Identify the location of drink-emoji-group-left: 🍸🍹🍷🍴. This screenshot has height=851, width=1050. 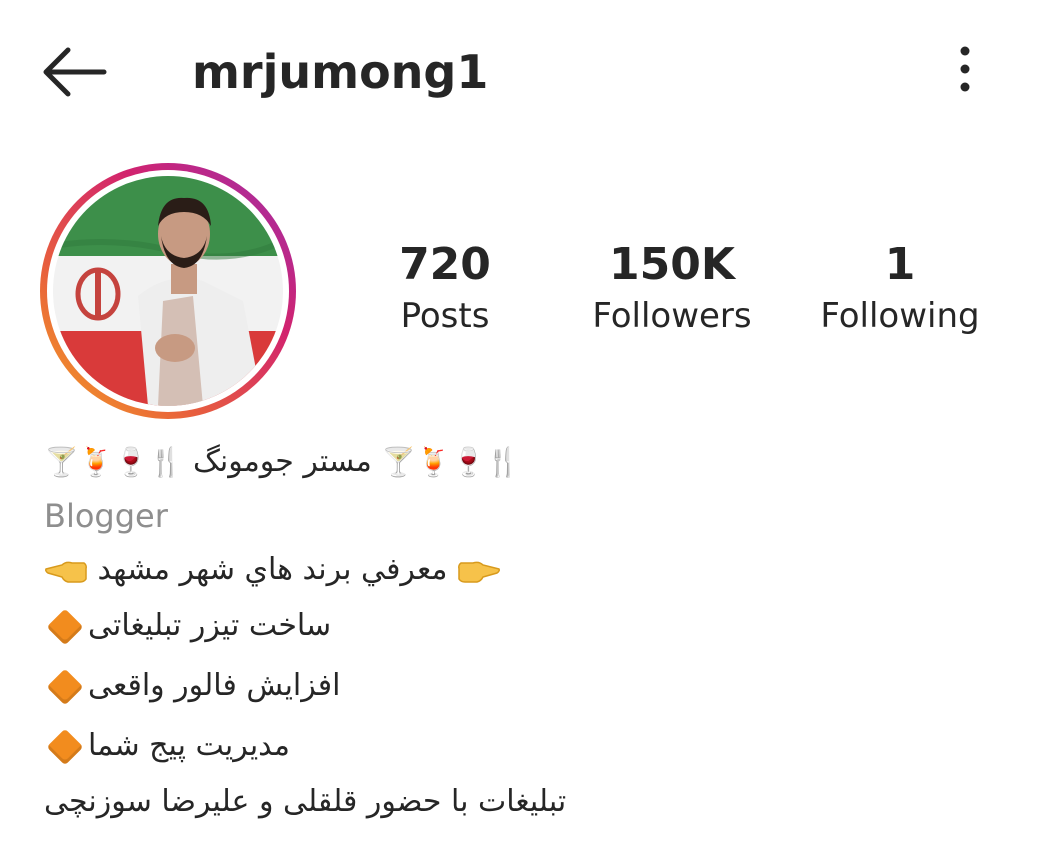
(114, 462).